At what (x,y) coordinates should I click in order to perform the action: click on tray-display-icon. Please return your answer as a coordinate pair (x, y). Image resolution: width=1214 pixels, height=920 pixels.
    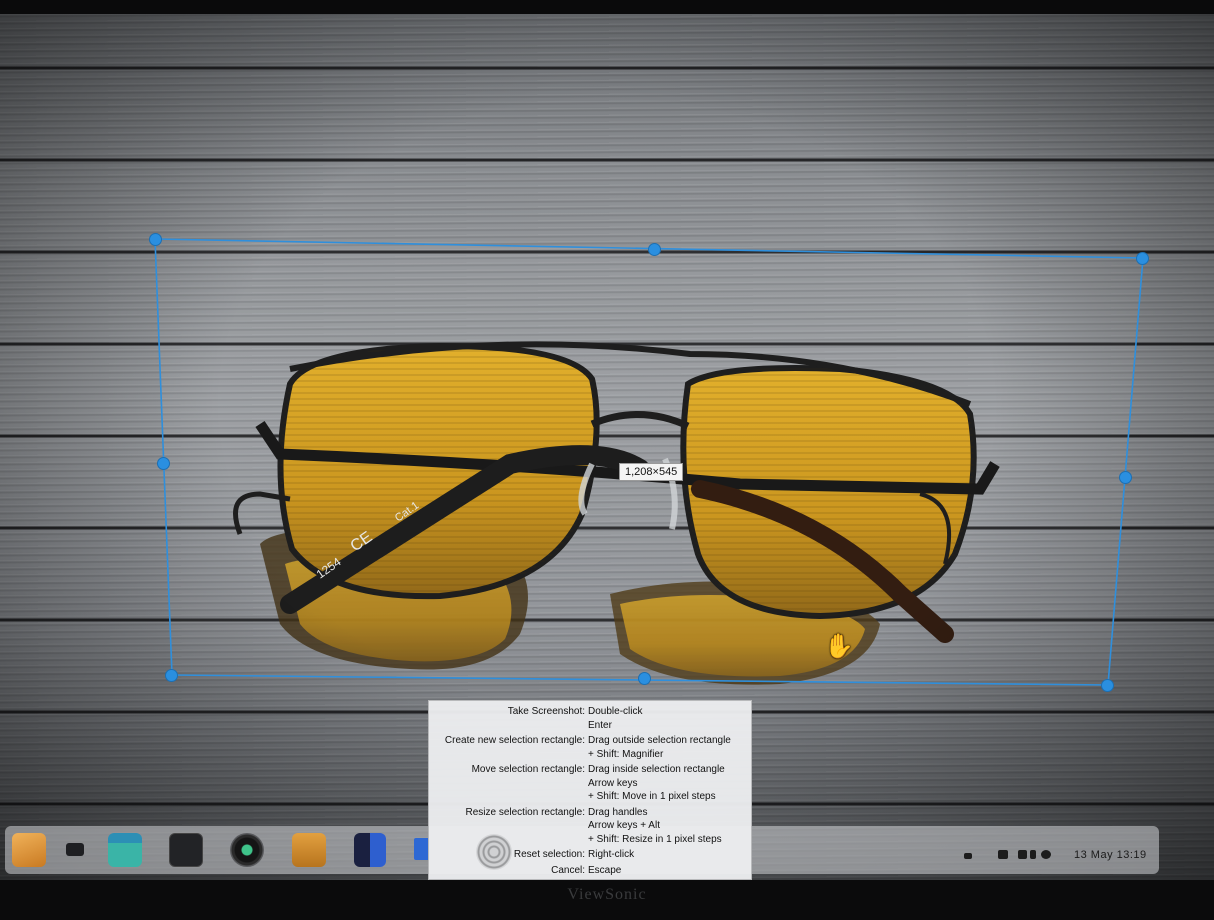
    Looking at the image, I should click on (1003, 854).